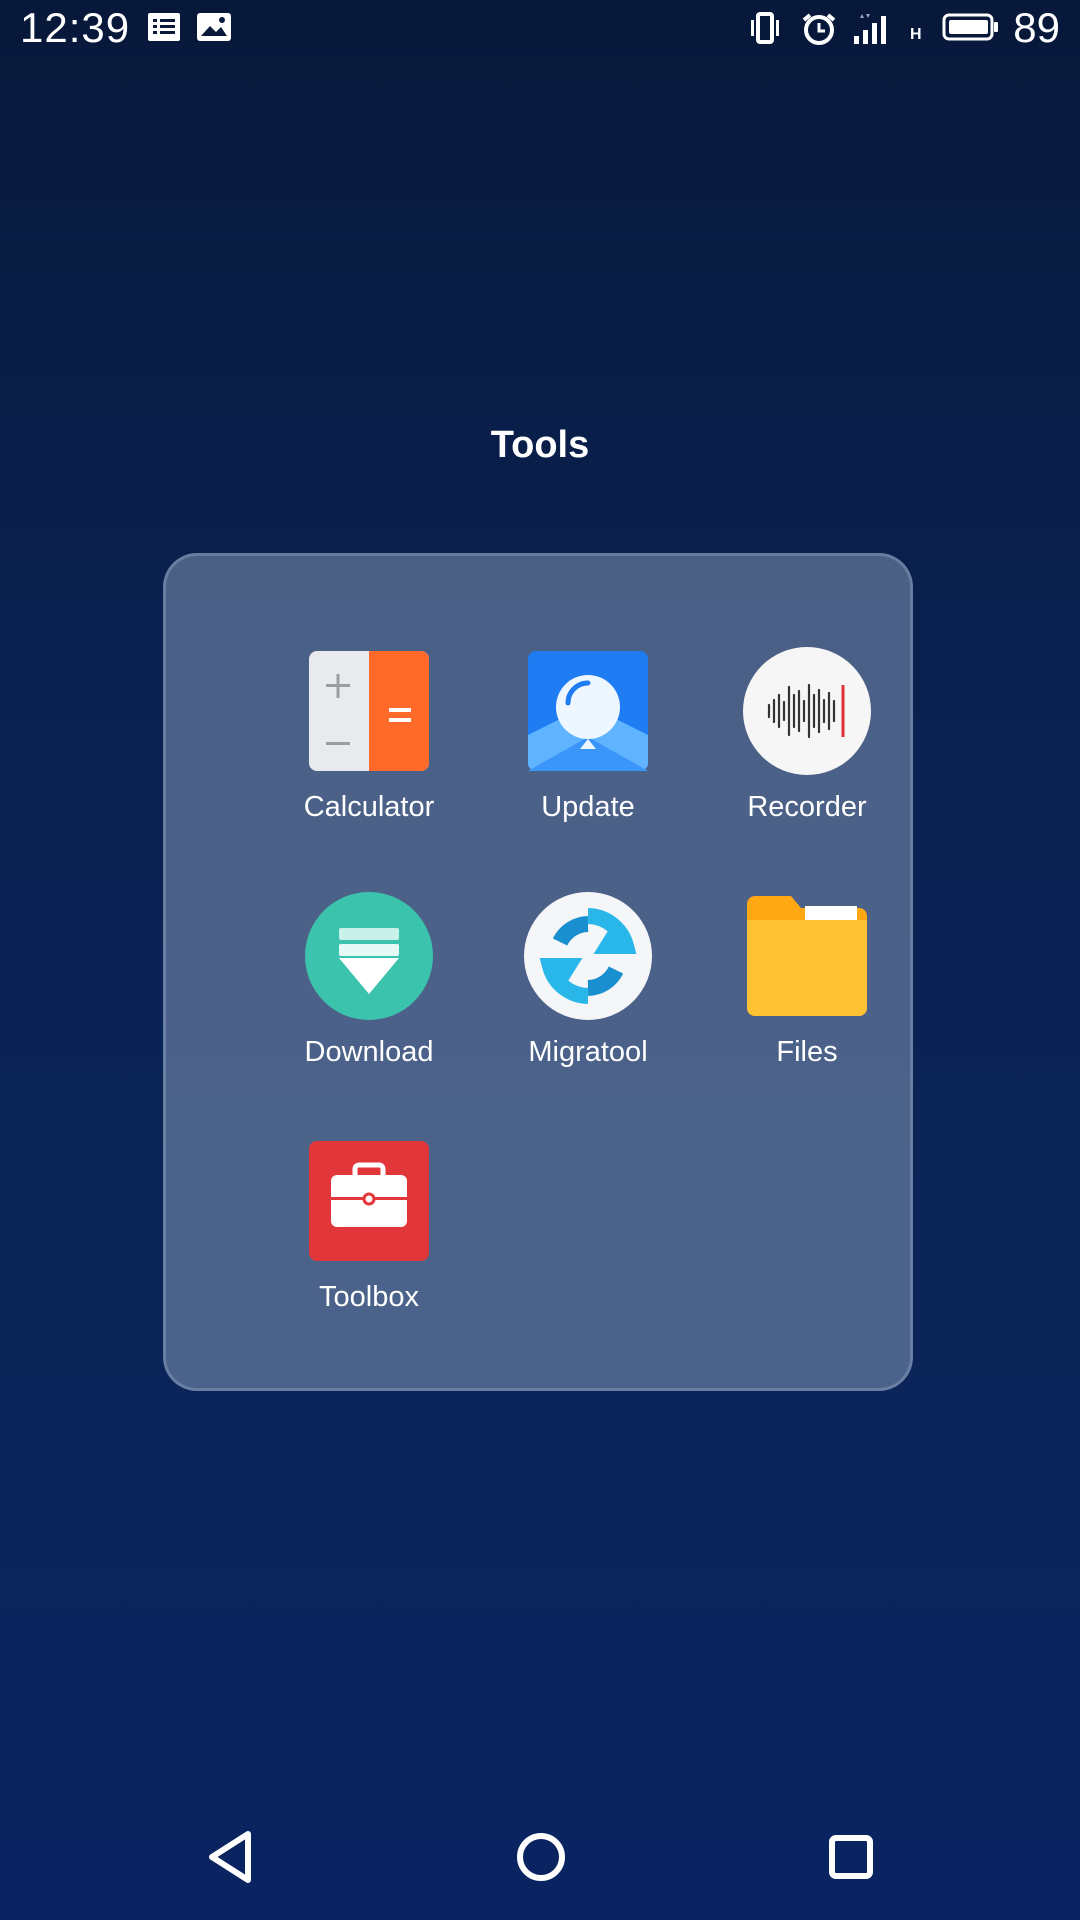  I want to click on clock: 12:39, so click(75, 27).